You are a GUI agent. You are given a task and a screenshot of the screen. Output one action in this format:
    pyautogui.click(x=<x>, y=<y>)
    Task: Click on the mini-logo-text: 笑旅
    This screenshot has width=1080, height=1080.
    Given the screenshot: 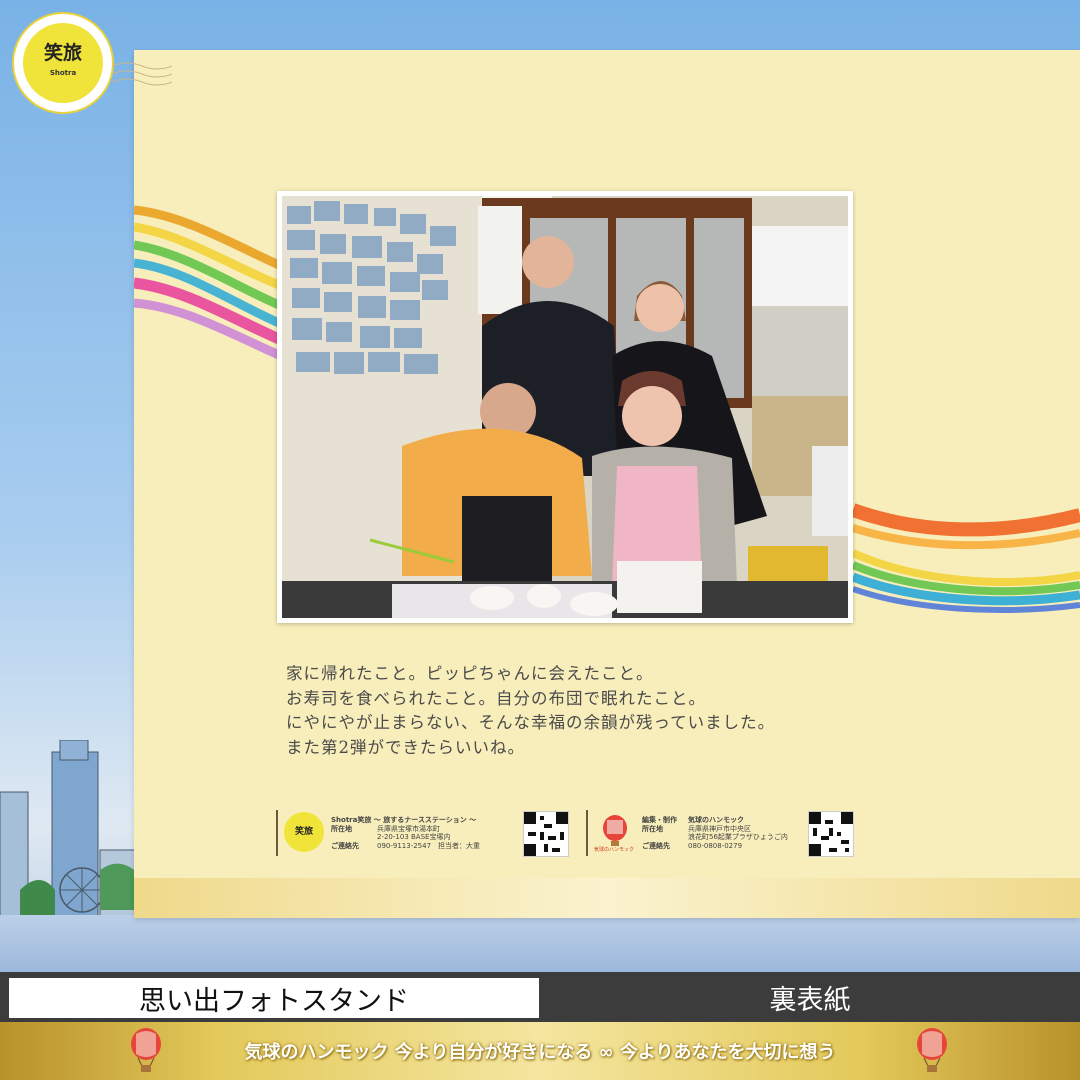 What is the action you would take?
    pyautogui.click(x=303, y=832)
    